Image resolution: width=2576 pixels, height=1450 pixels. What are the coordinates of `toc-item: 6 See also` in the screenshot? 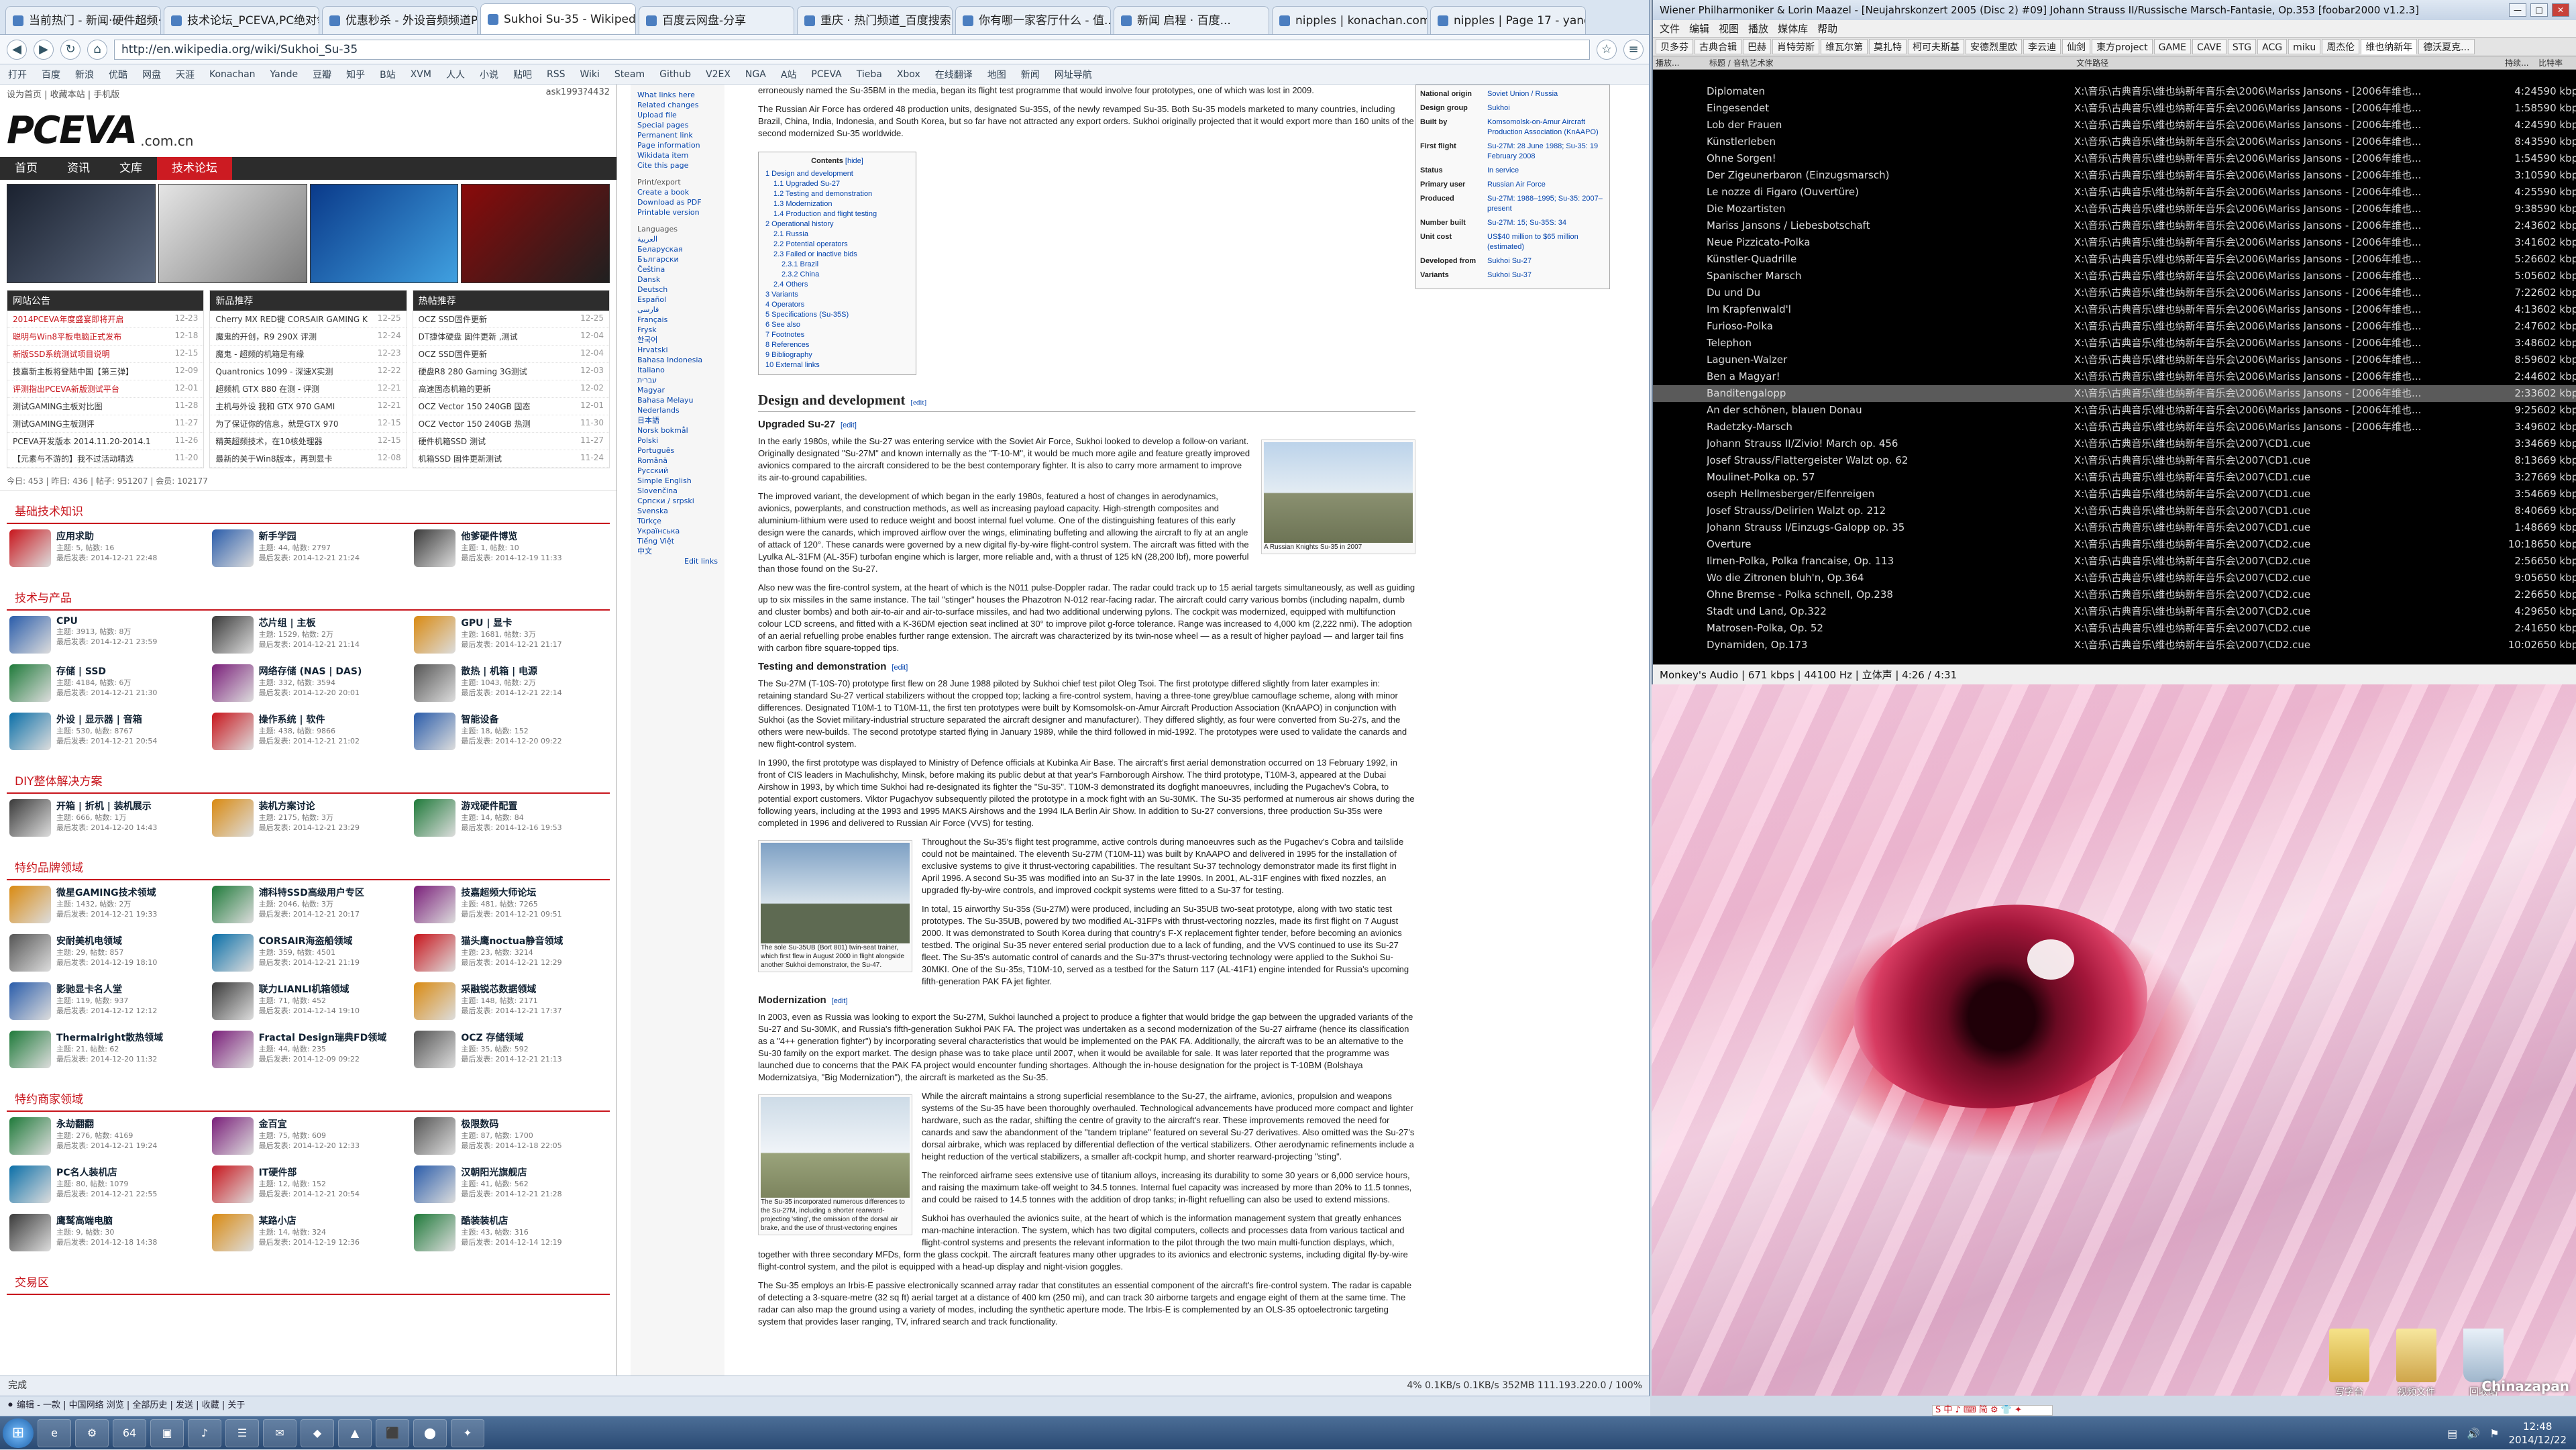 It's located at (837, 325).